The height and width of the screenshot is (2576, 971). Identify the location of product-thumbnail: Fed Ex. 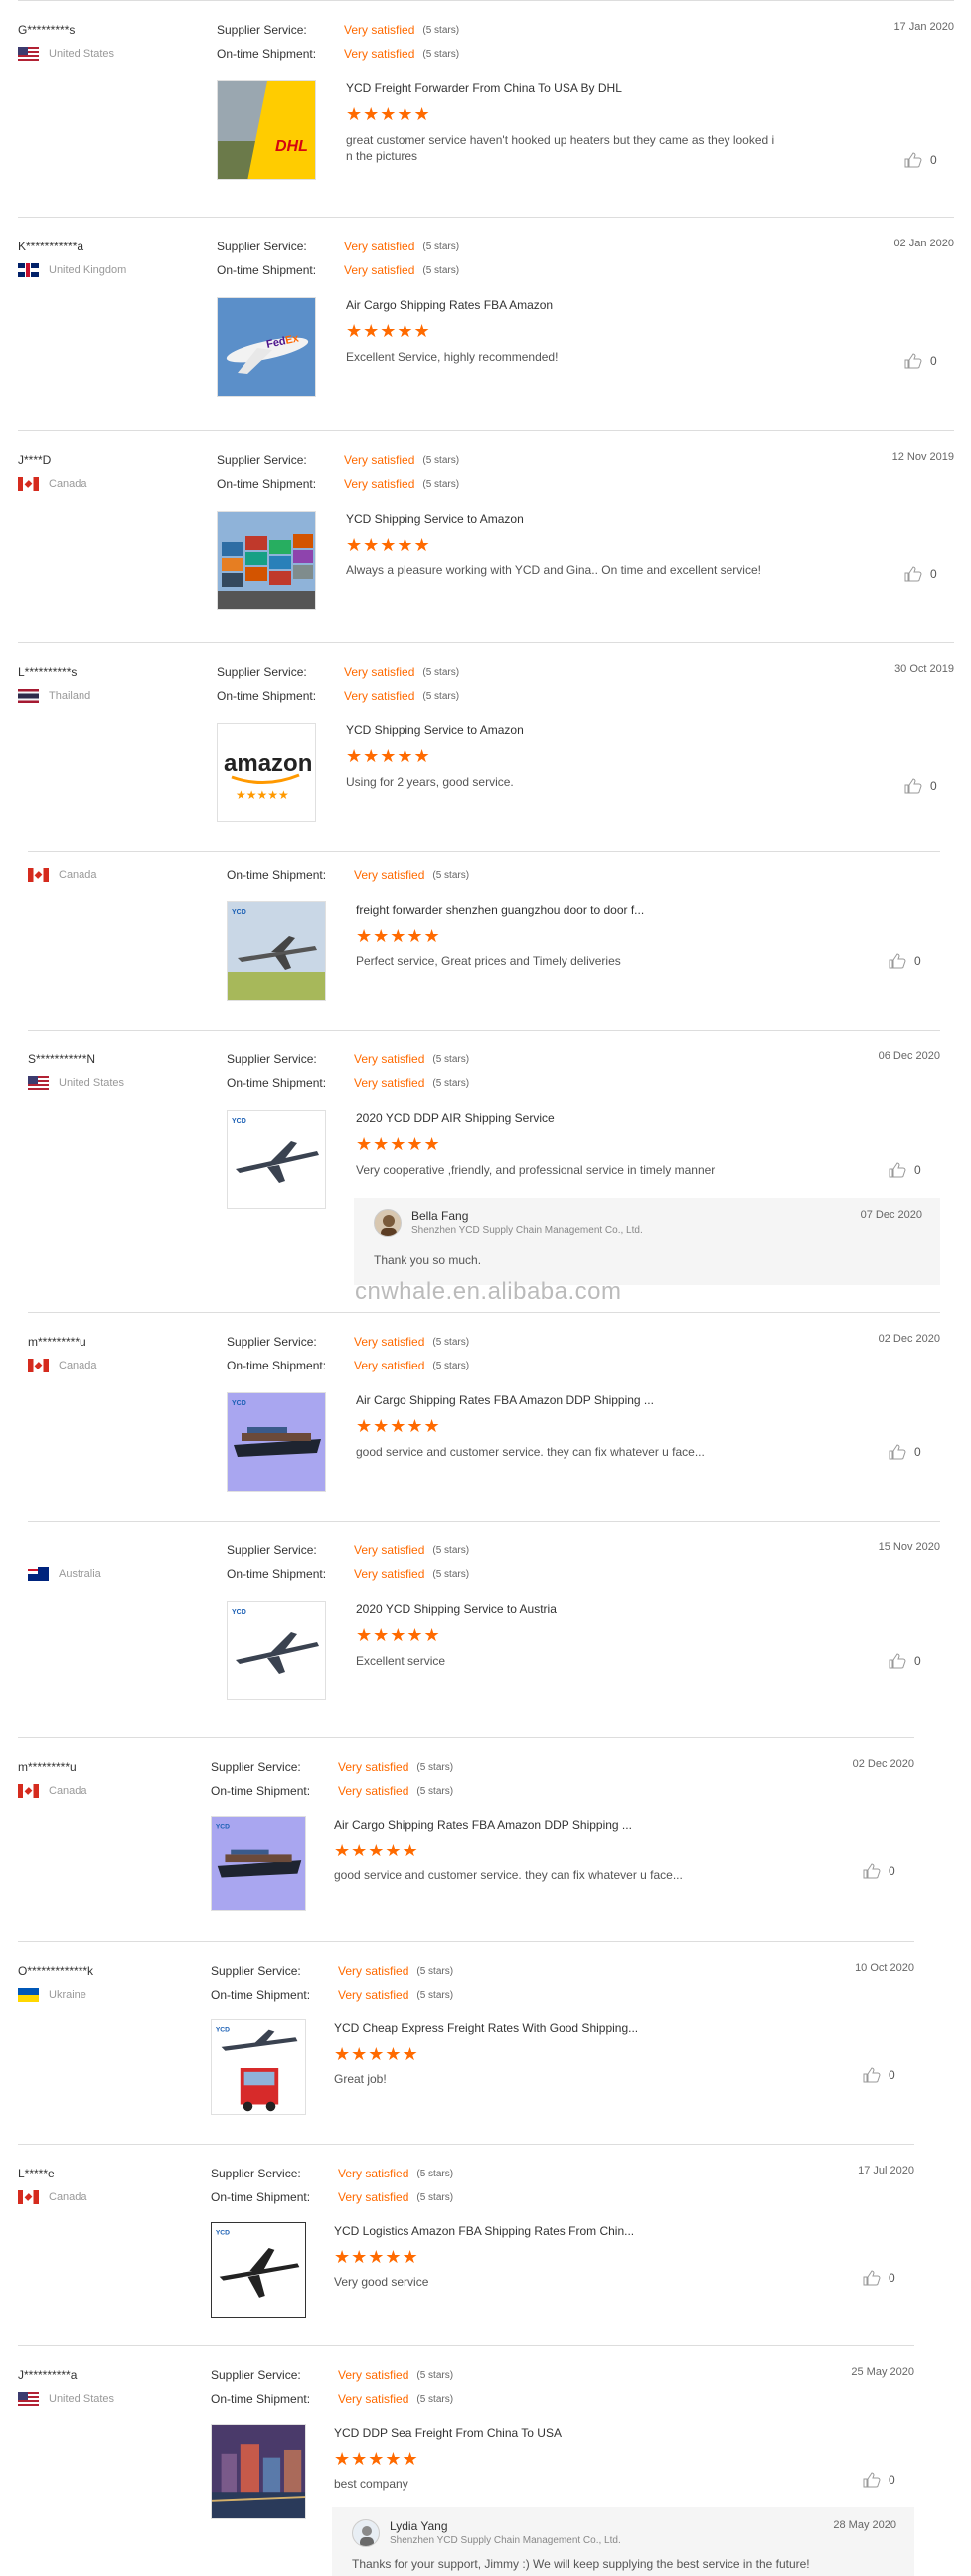
(266, 347).